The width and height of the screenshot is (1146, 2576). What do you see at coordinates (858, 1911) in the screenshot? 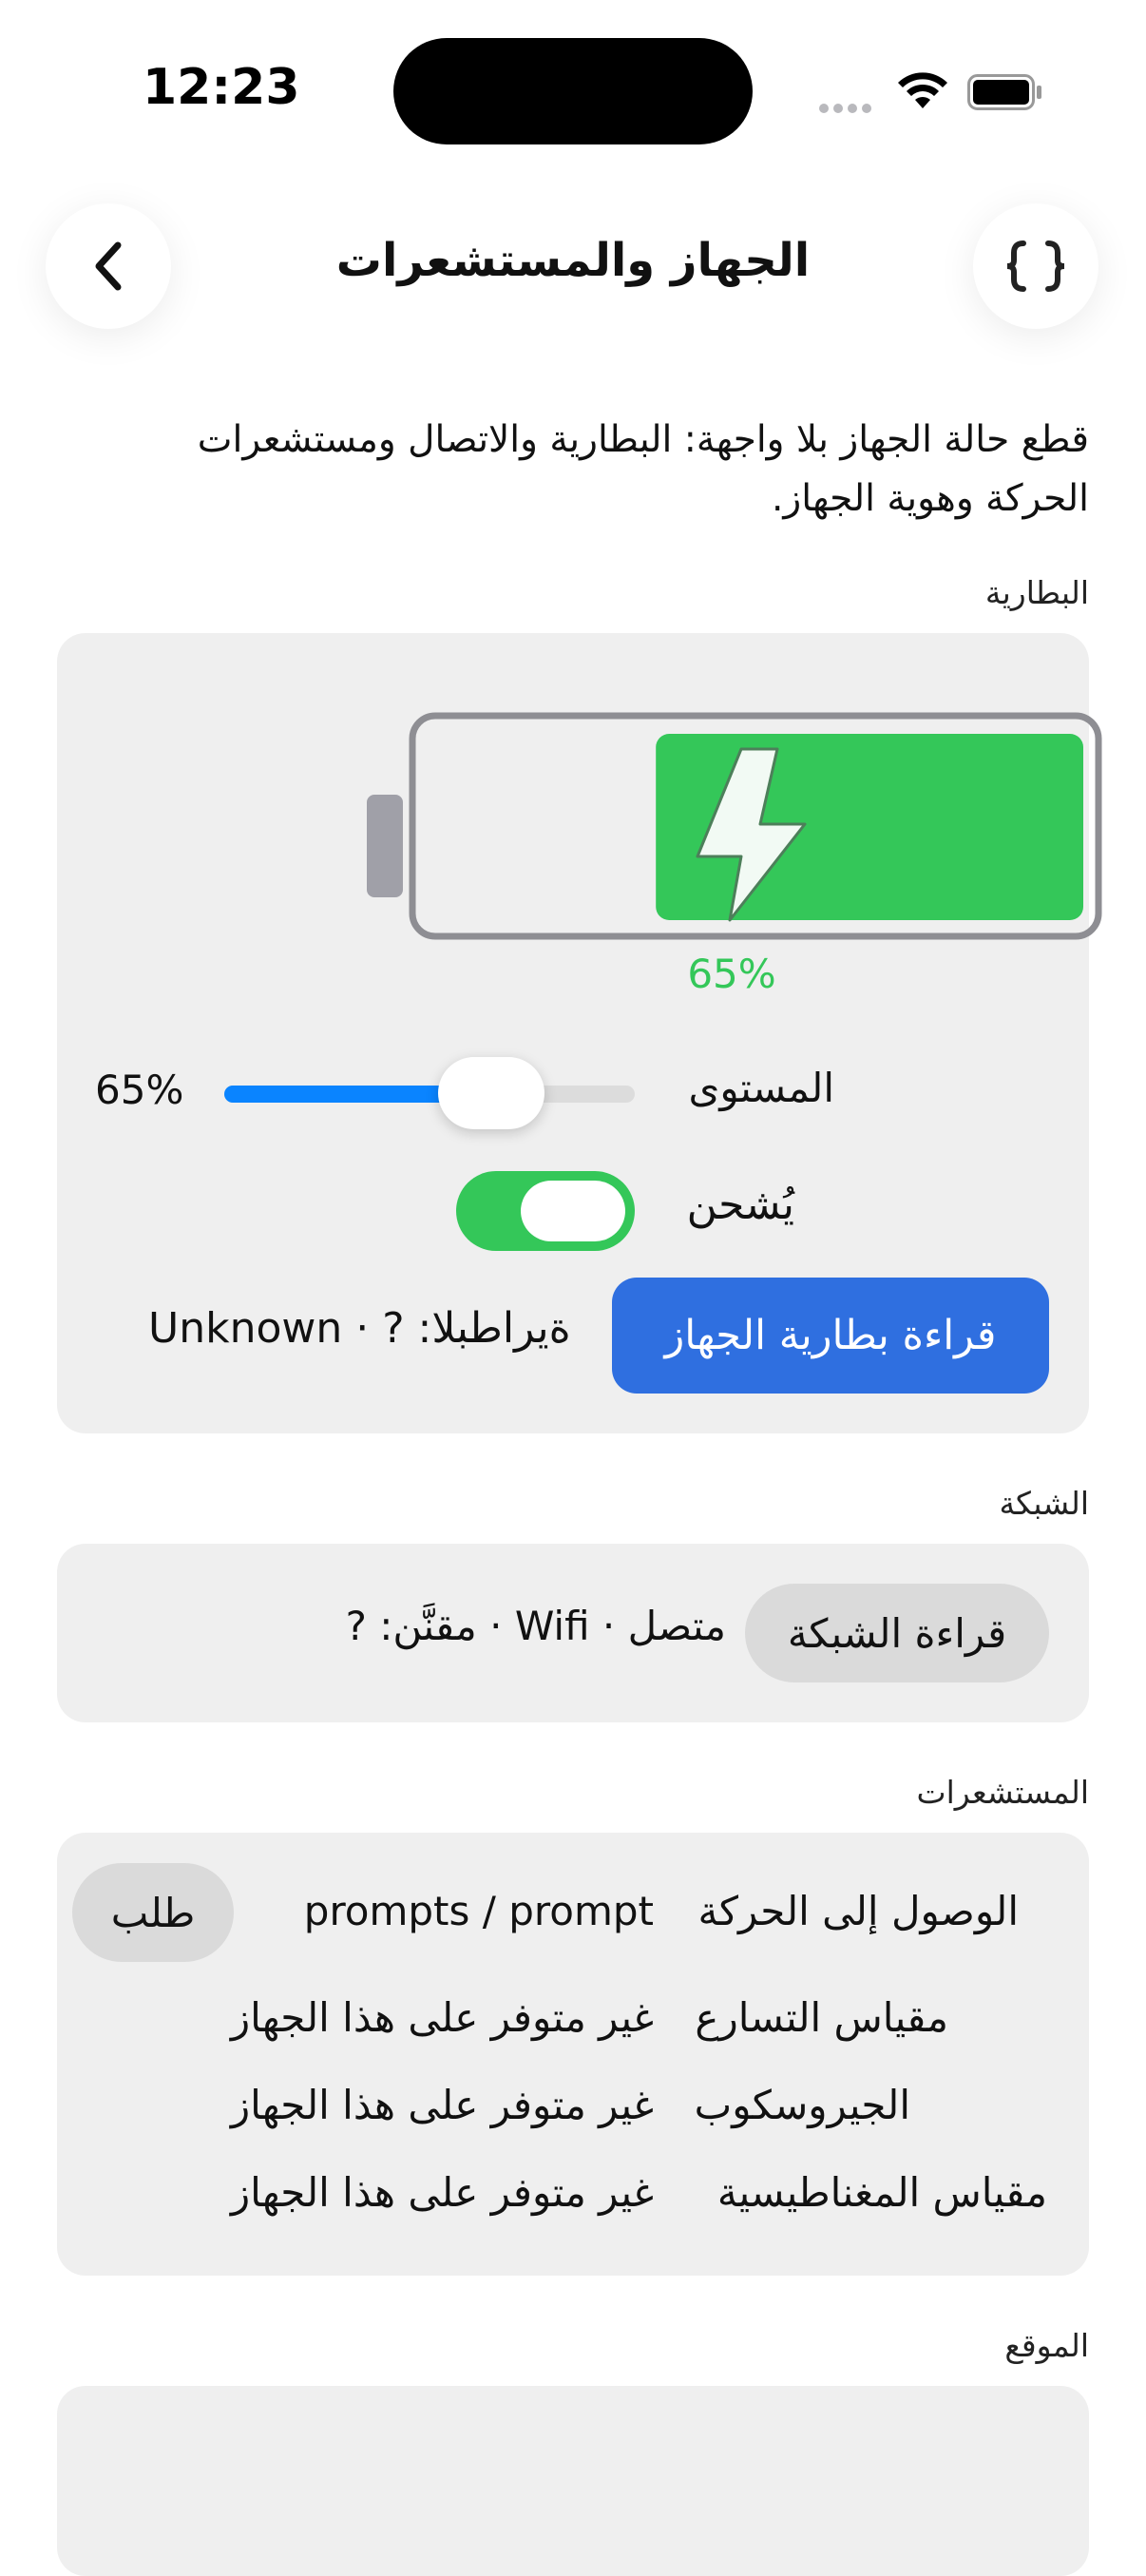
I see `sensor-name: الوصول إلى الحركة` at bounding box center [858, 1911].